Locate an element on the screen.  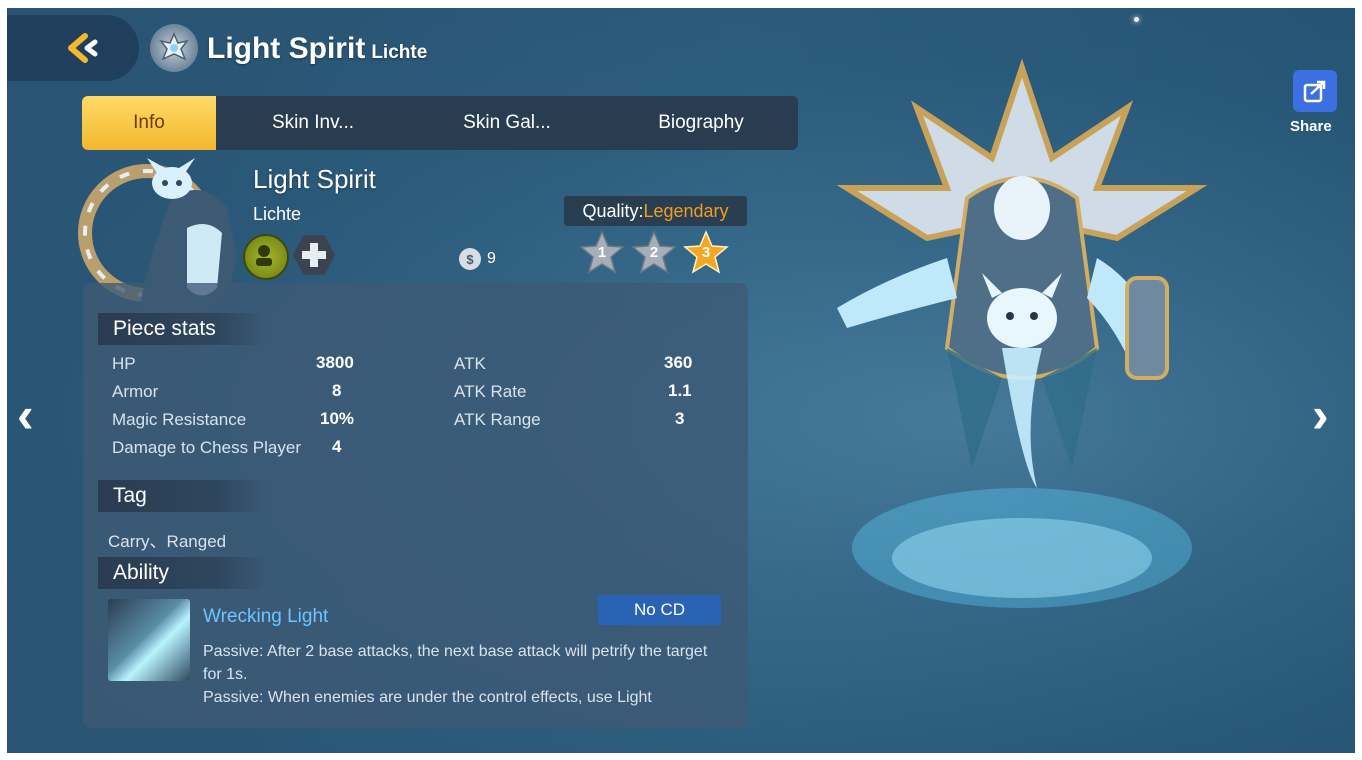
star-number: 2 is located at coordinates (654, 252).